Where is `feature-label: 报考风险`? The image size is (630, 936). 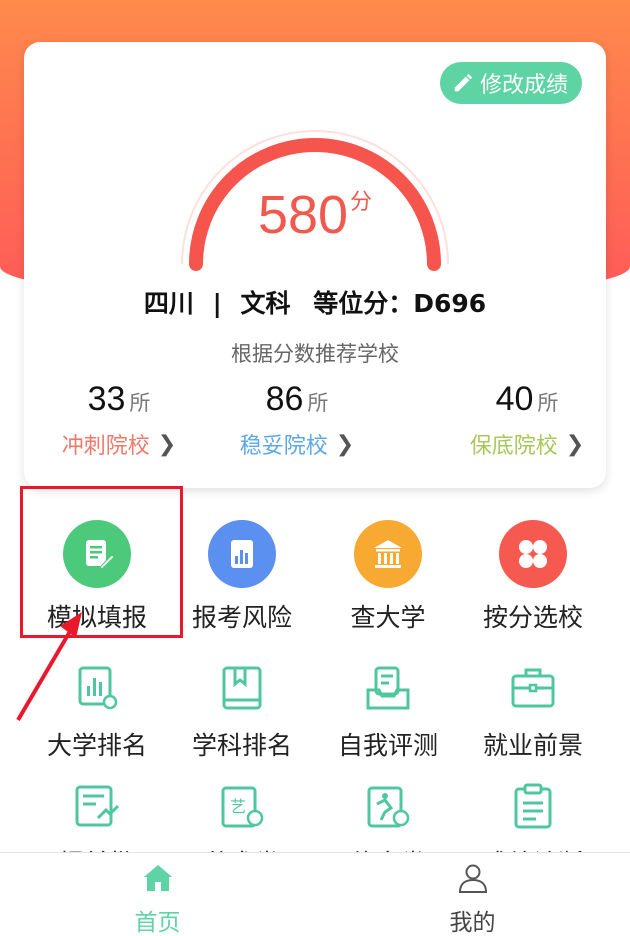 feature-label: 报考风险 is located at coordinates (241, 617).